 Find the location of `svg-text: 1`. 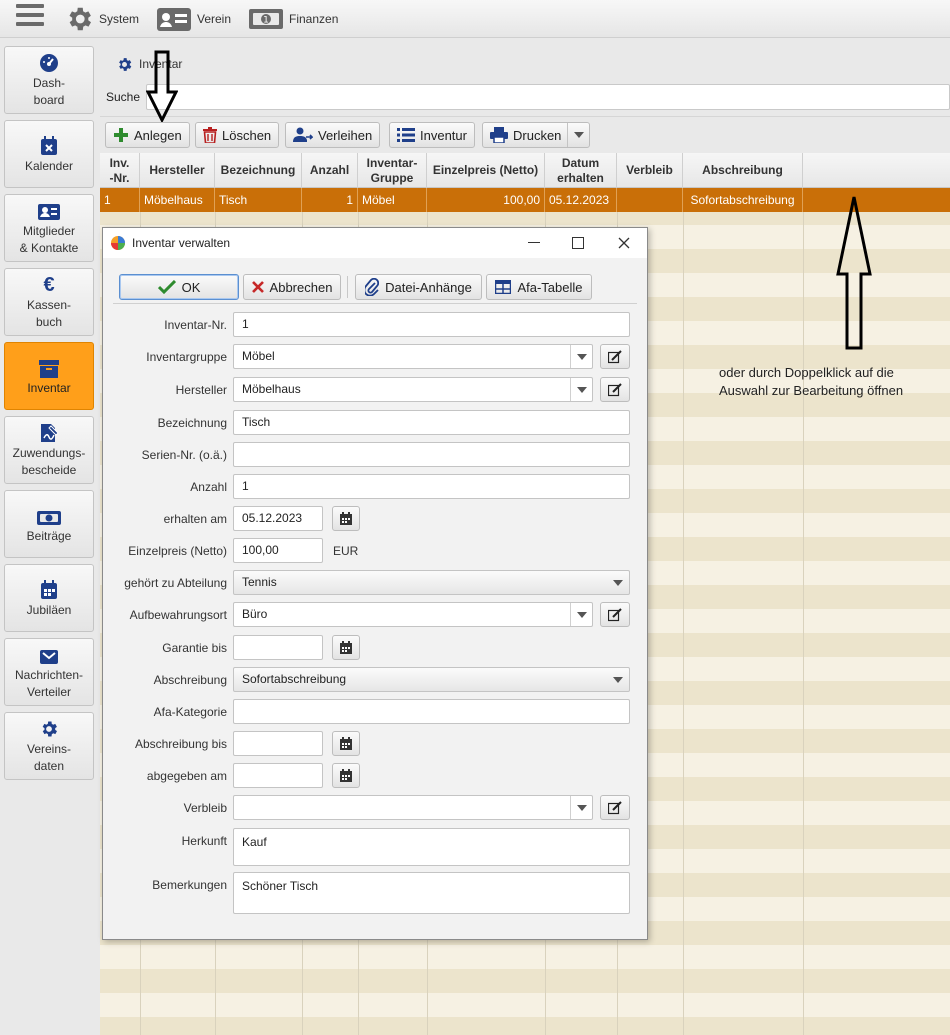

svg-text: 1 is located at coordinates (266, 21).